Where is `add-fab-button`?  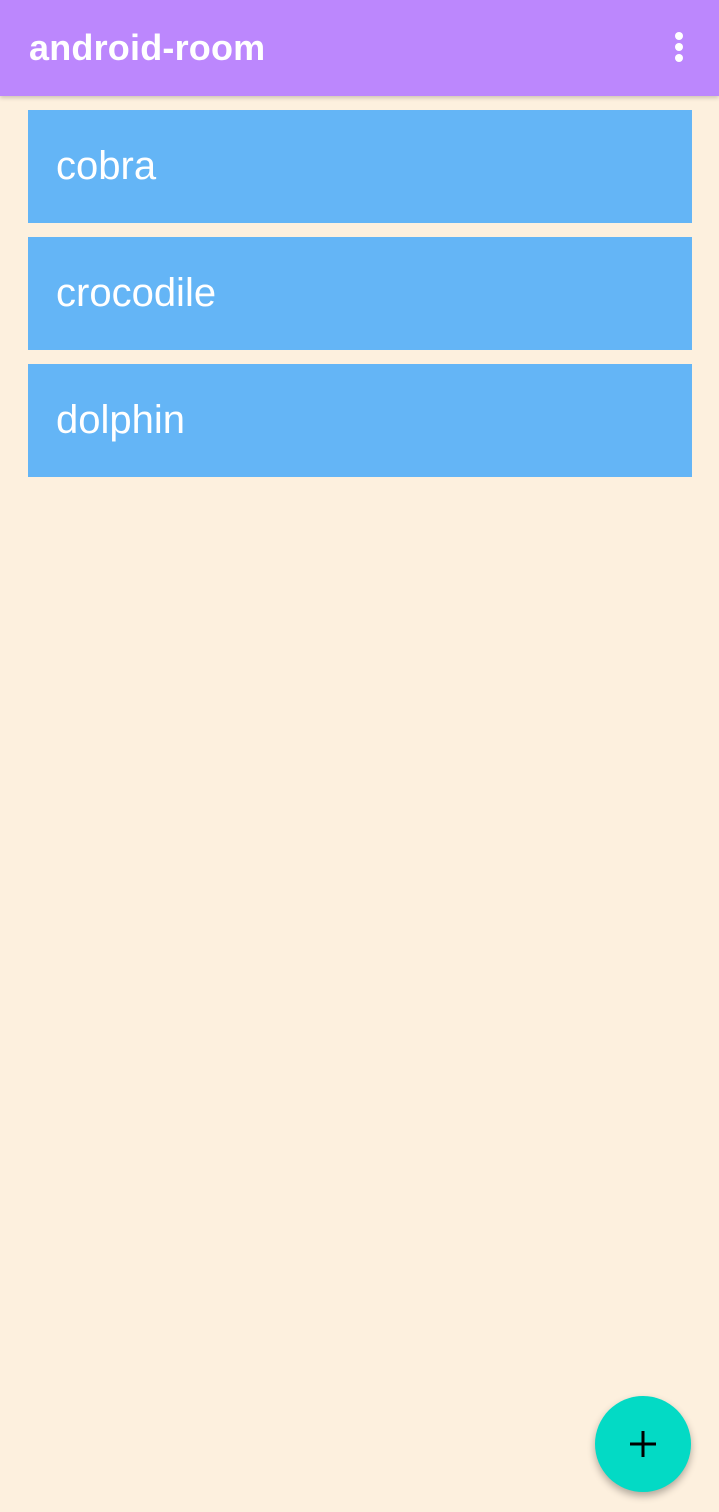 add-fab-button is located at coordinates (643, 1444).